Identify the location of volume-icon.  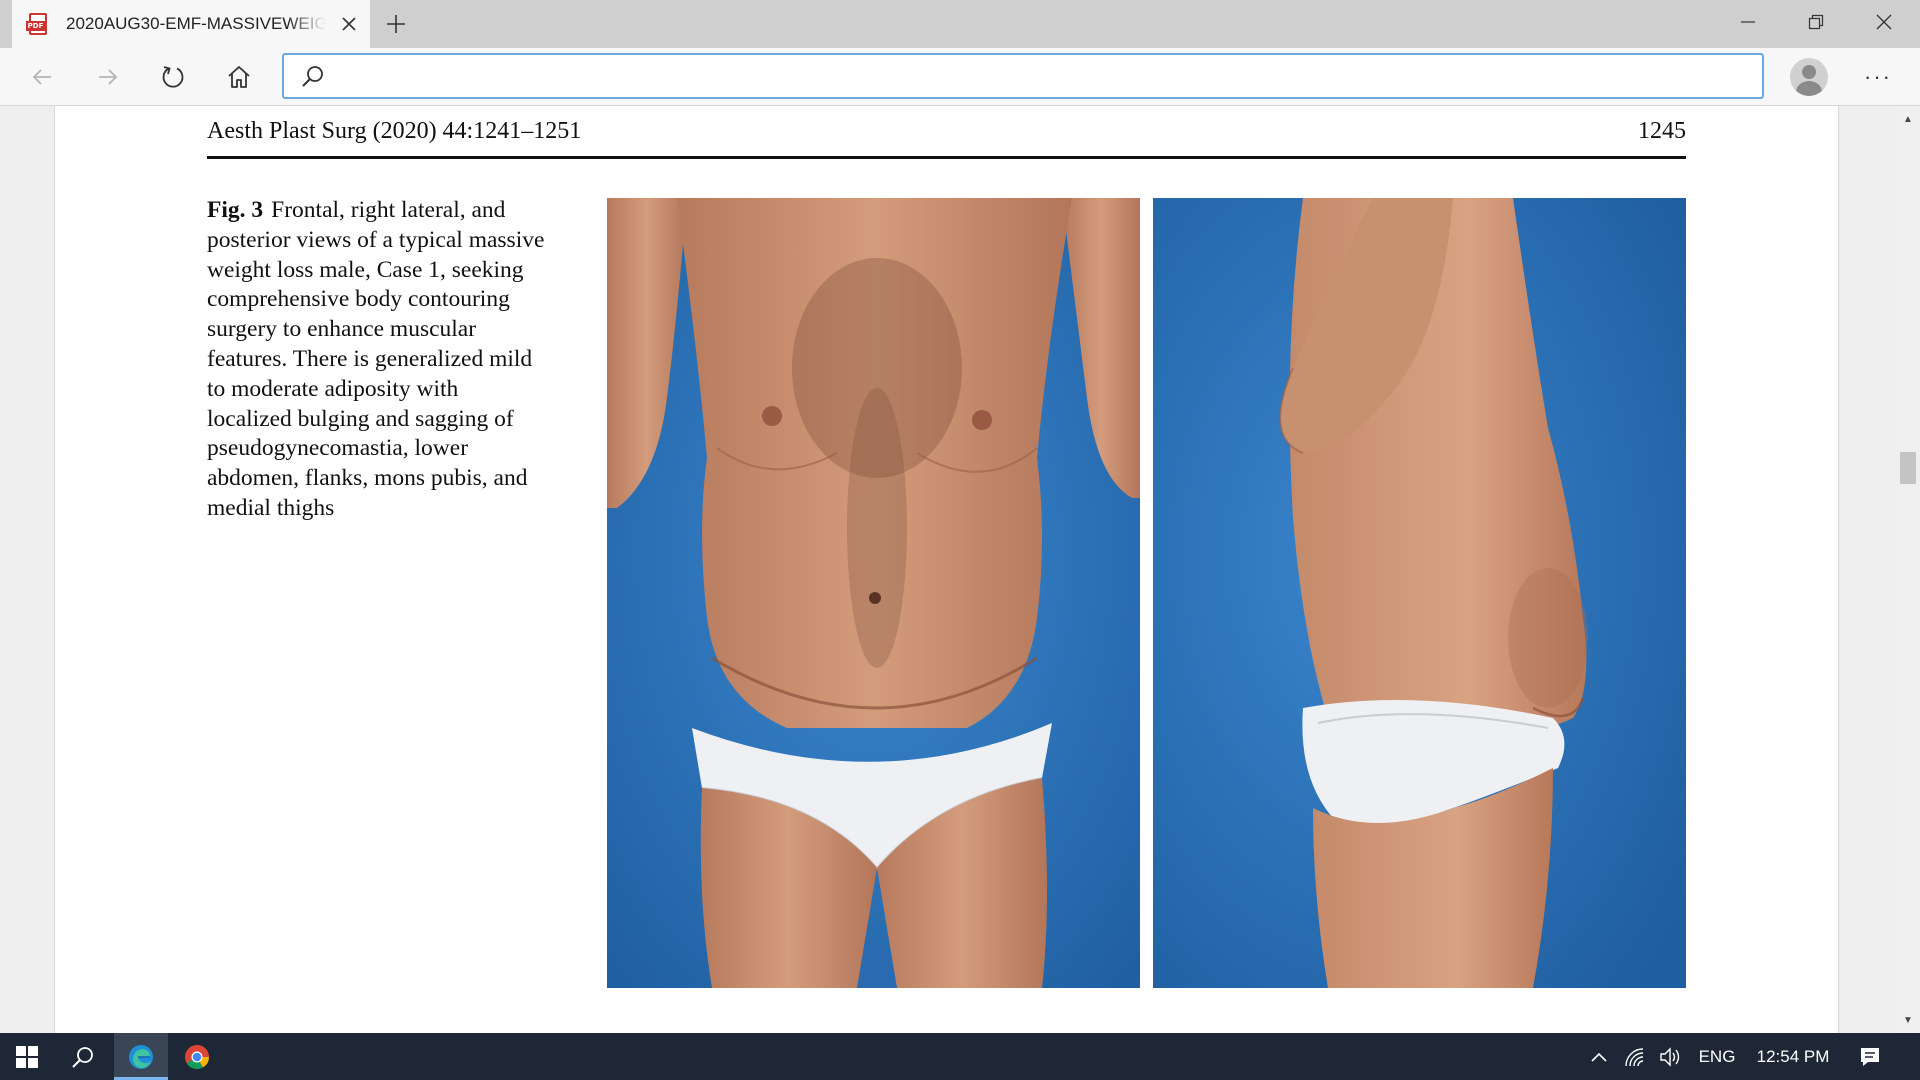
(1671, 1056).